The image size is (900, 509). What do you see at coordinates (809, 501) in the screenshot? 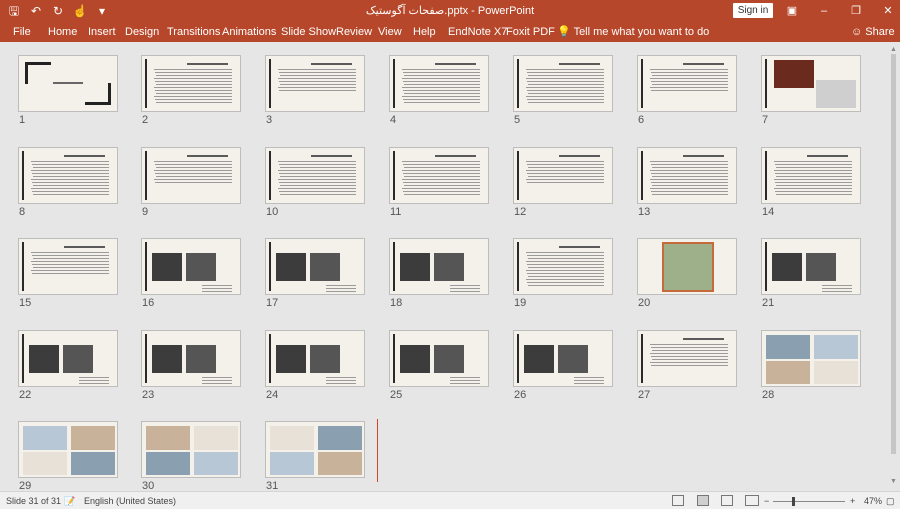
I see `zoom-slider` at bounding box center [809, 501].